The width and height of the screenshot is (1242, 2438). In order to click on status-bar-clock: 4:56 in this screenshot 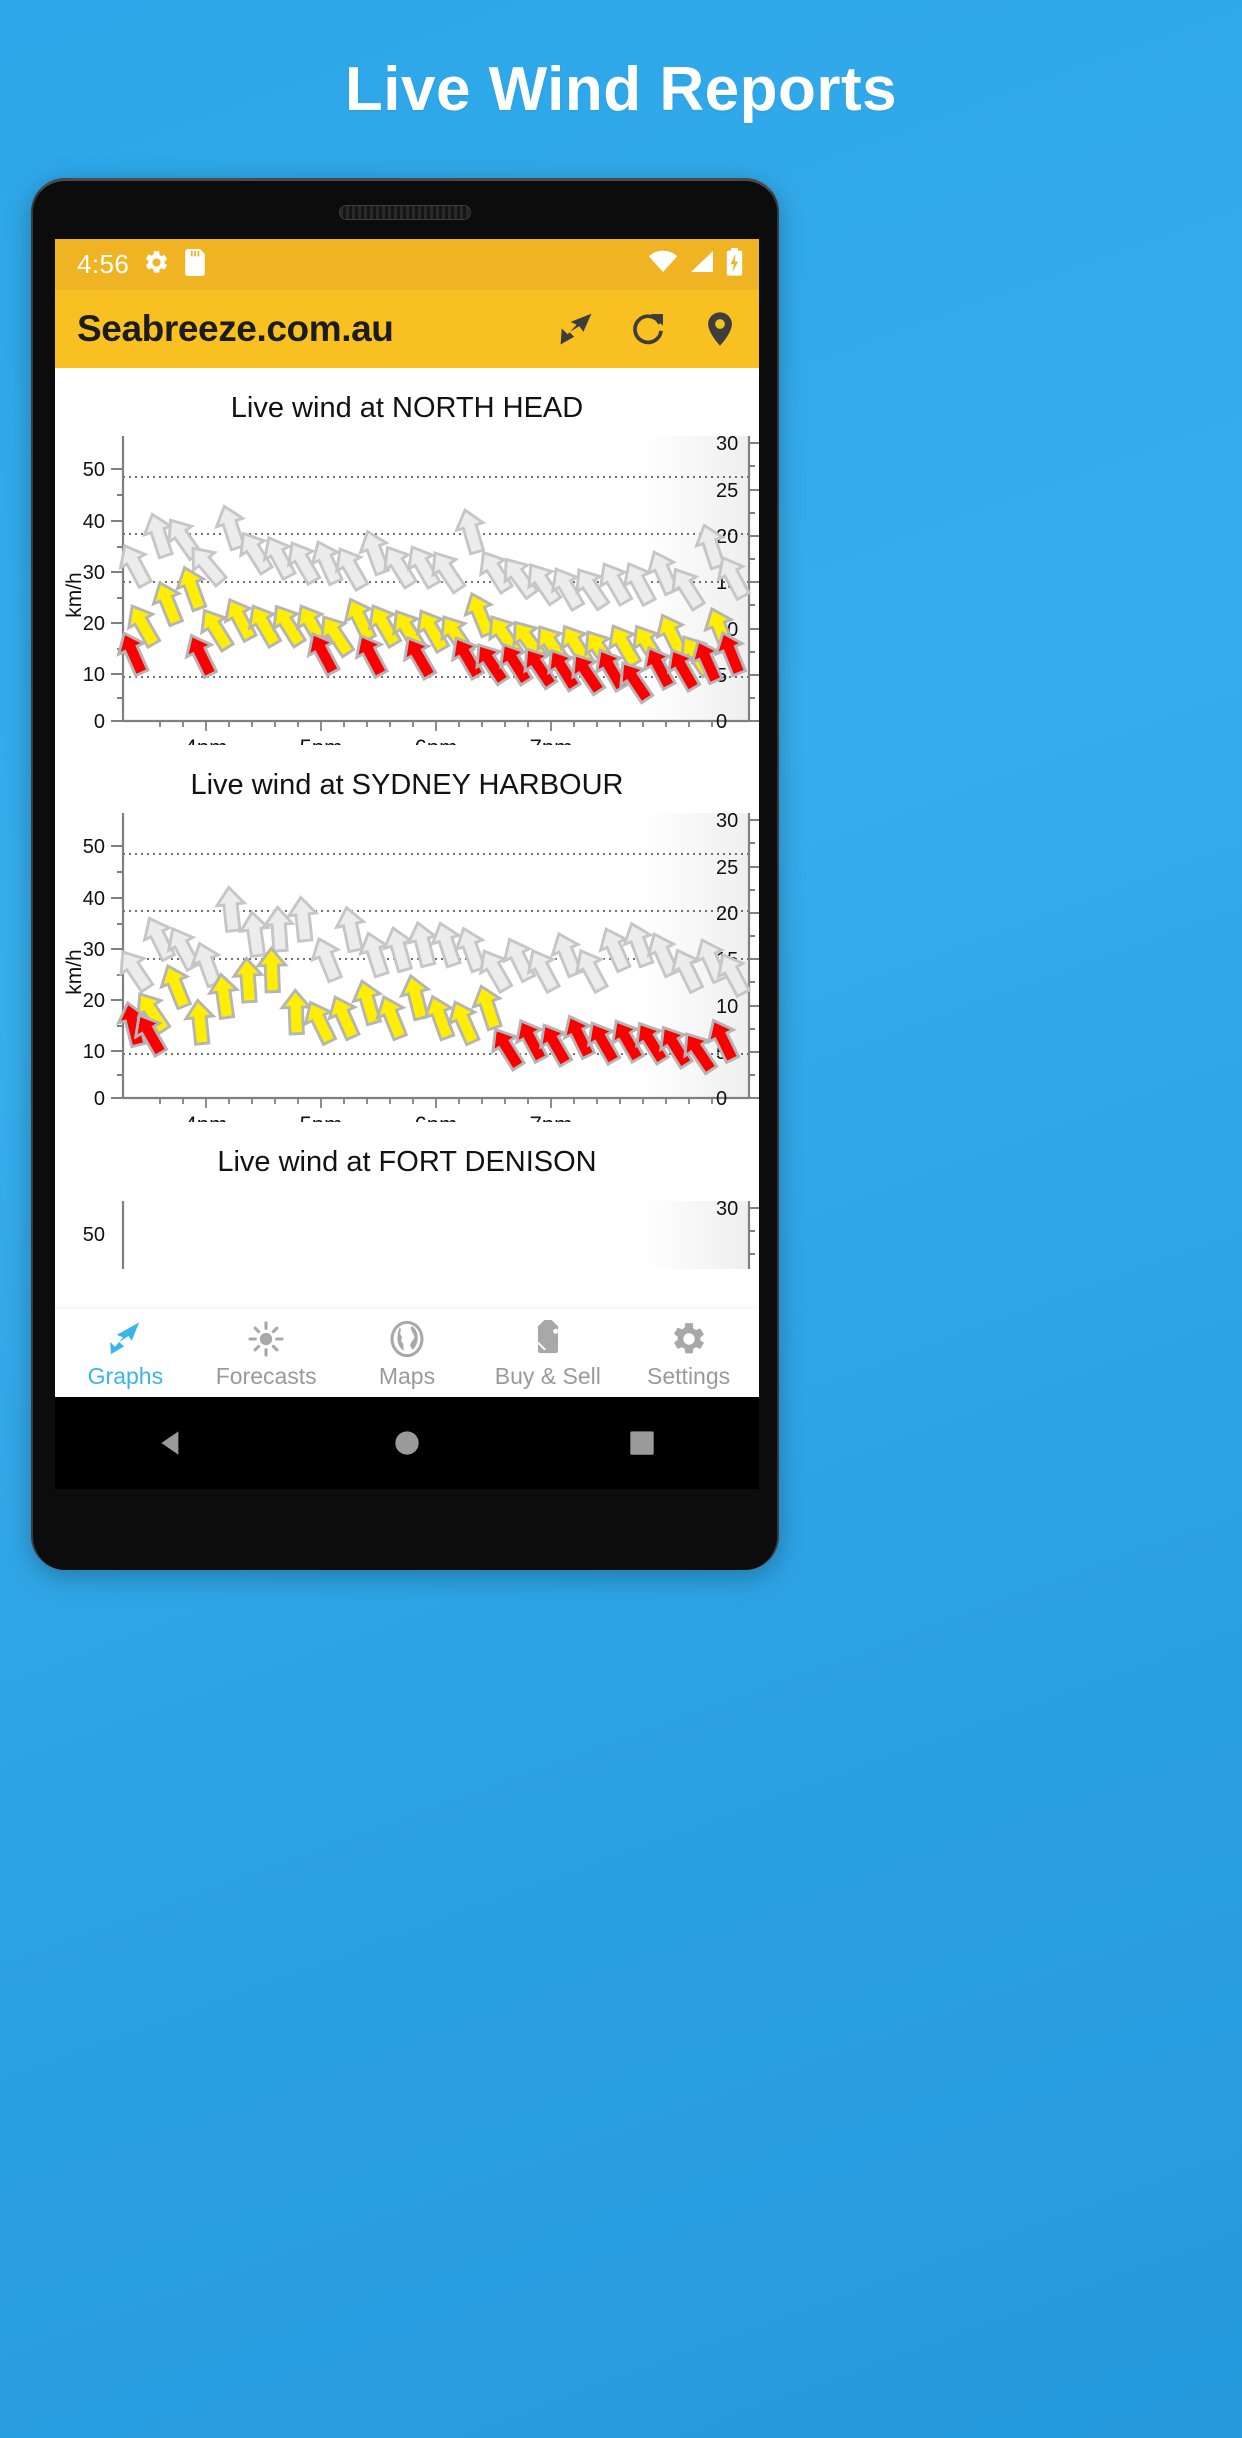, I will do `click(103, 264)`.